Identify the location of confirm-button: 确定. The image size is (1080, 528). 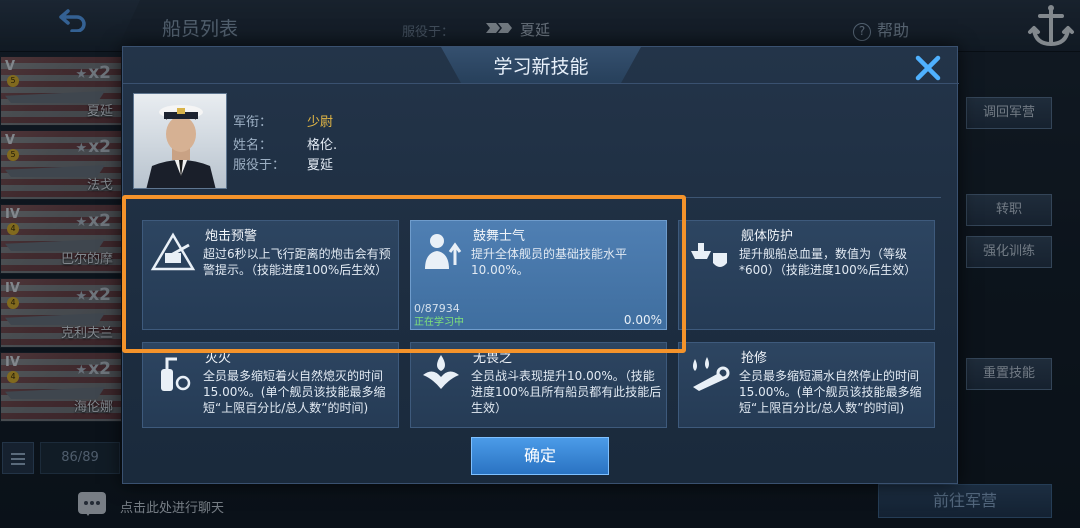
(540, 456).